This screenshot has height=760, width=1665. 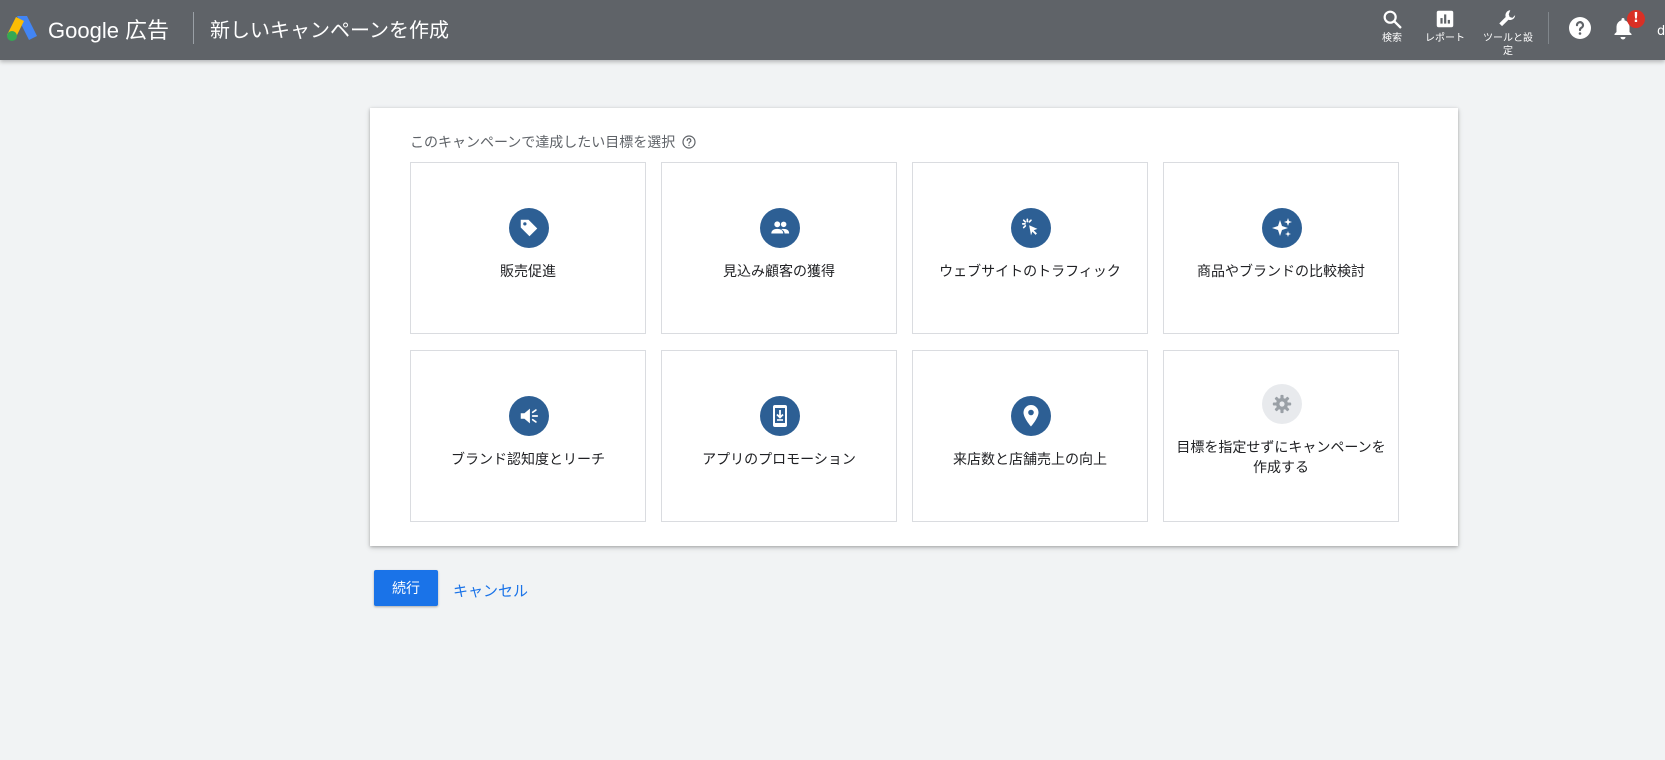 I want to click on goal-tile-store-visits: 来店数と店舗売上の向上, so click(x=1030, y=436).